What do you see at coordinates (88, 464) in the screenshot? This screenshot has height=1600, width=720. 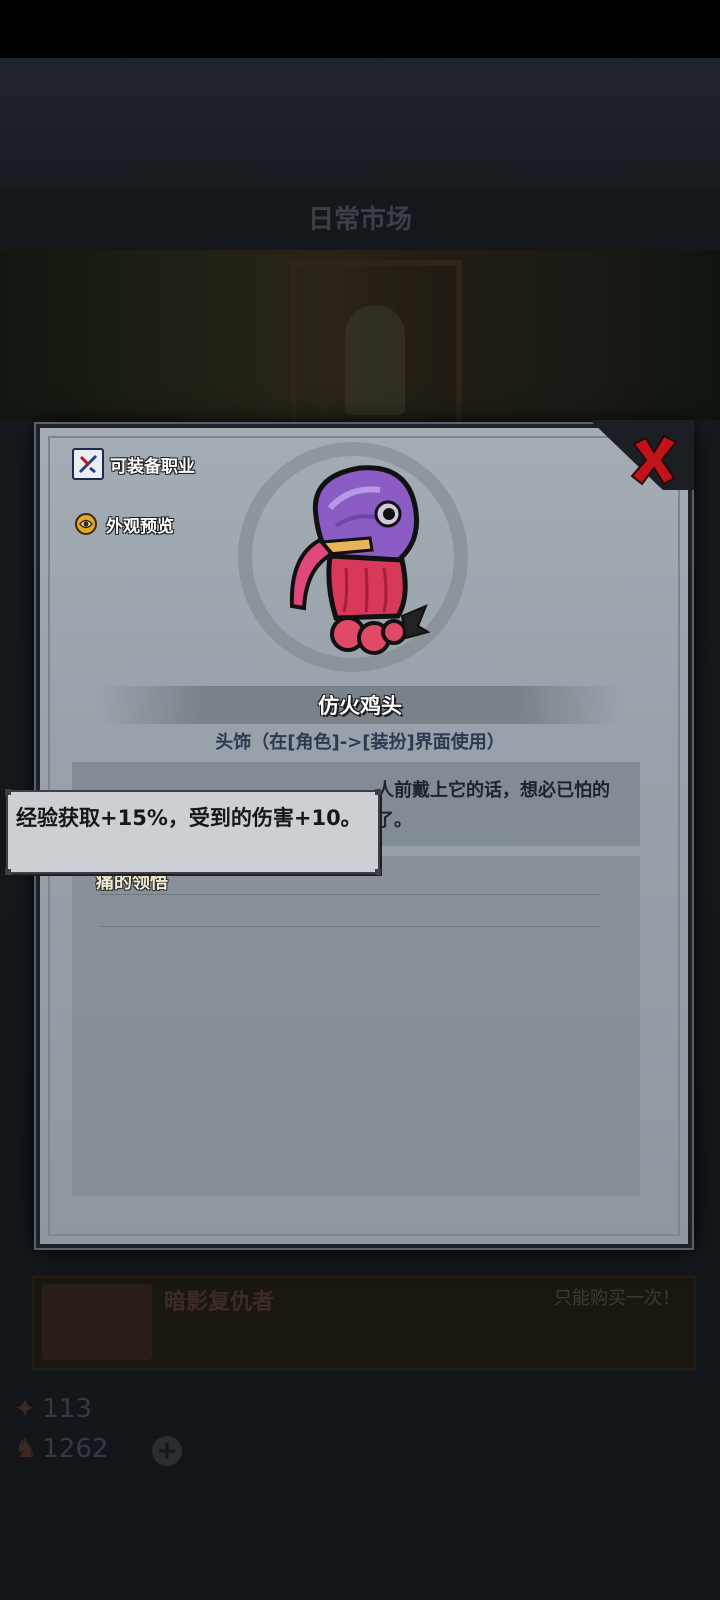 I see `class-icon` at bounding box center [88, 464].